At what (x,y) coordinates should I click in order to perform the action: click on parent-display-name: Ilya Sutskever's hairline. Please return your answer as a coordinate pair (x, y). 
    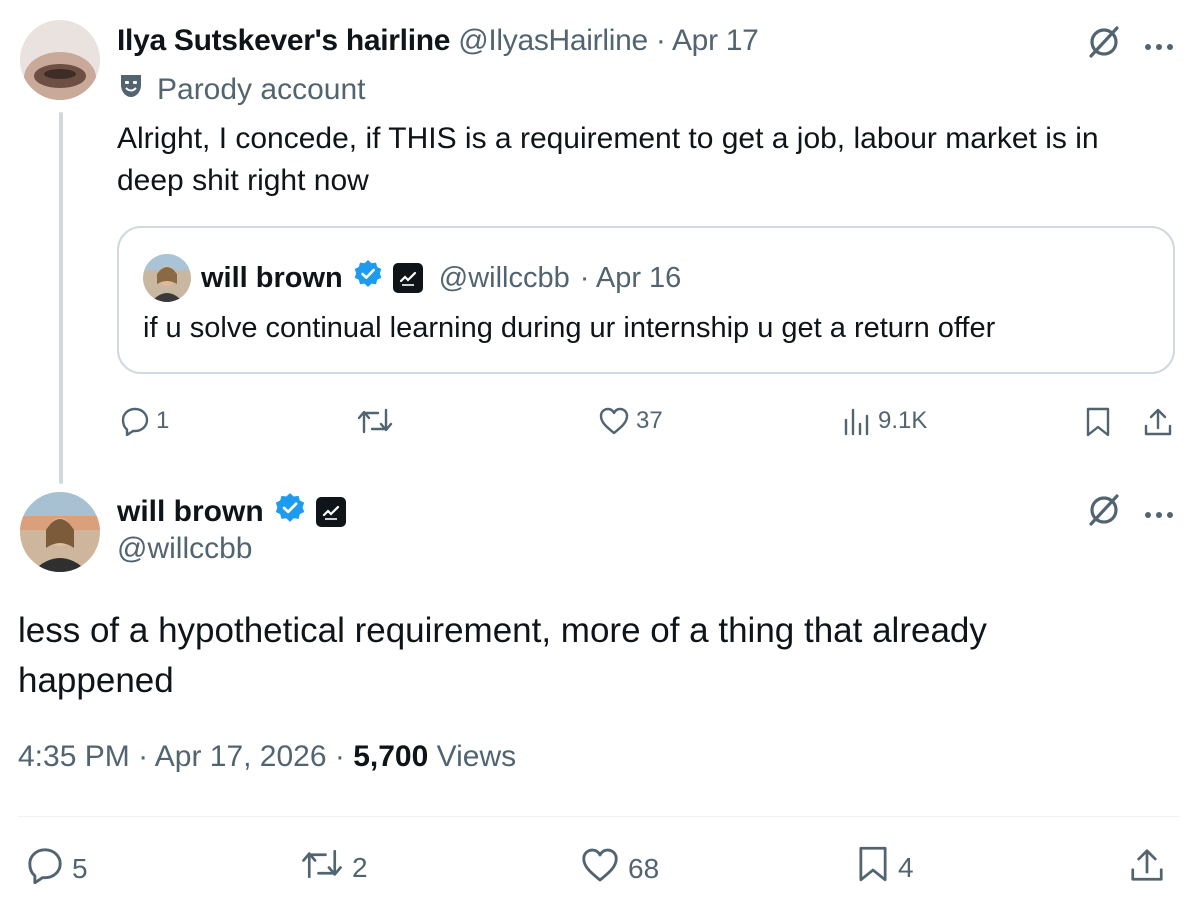
    Looking at the image, I should click on (283, 40).